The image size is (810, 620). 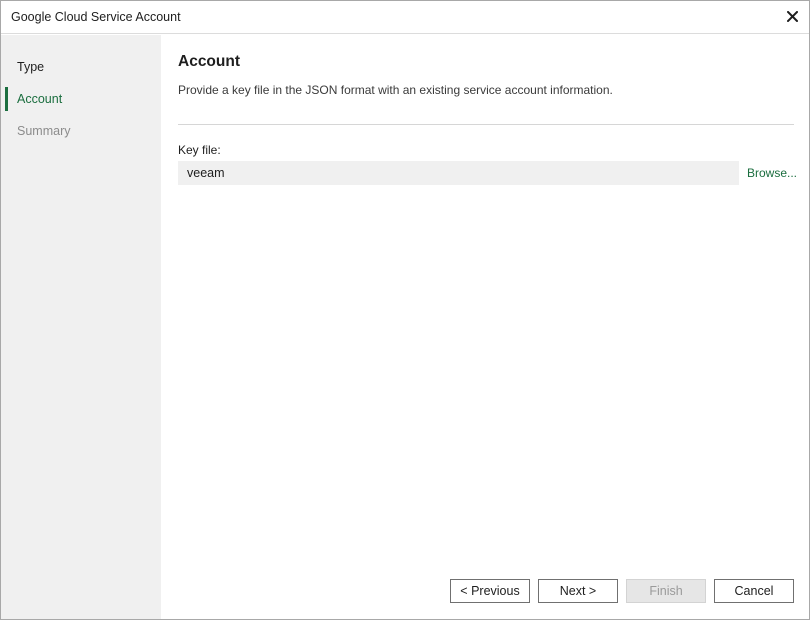 I want to click on page-title: Account, so click(x=209, y=61).